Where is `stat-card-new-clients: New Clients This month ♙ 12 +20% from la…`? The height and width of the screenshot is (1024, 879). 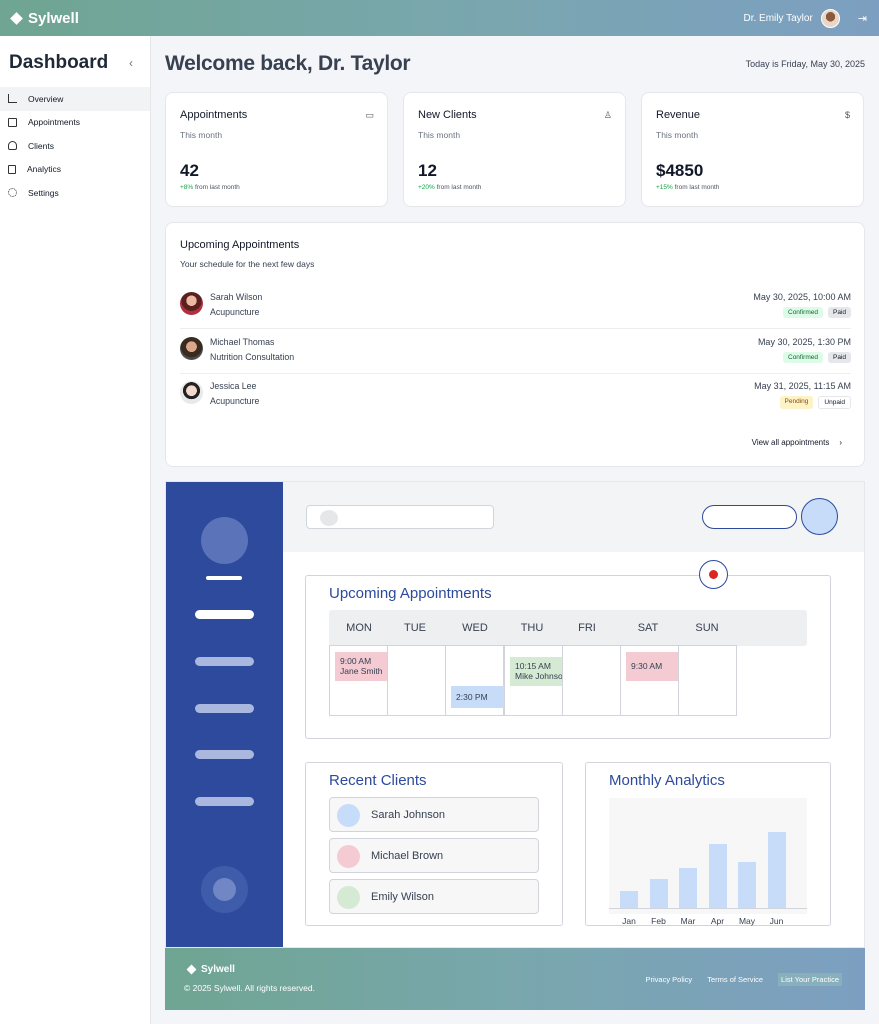
stat-card-new-clients: New Clients This month ♙ 12 +20% from la… is located at coordinates (514, 149).